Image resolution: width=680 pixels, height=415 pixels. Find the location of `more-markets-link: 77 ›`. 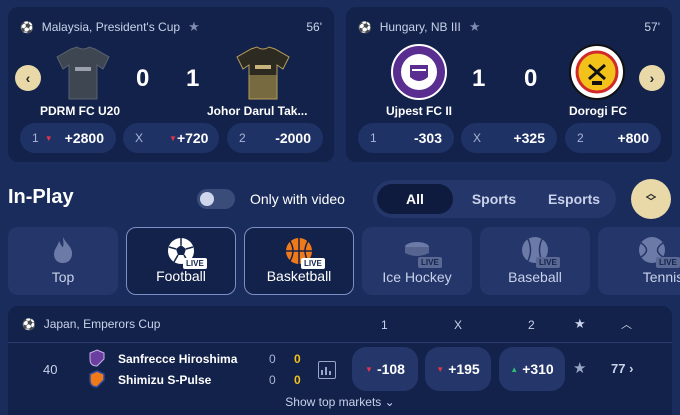

more-markets-link: 77 › is located at coordinates (622, 368).